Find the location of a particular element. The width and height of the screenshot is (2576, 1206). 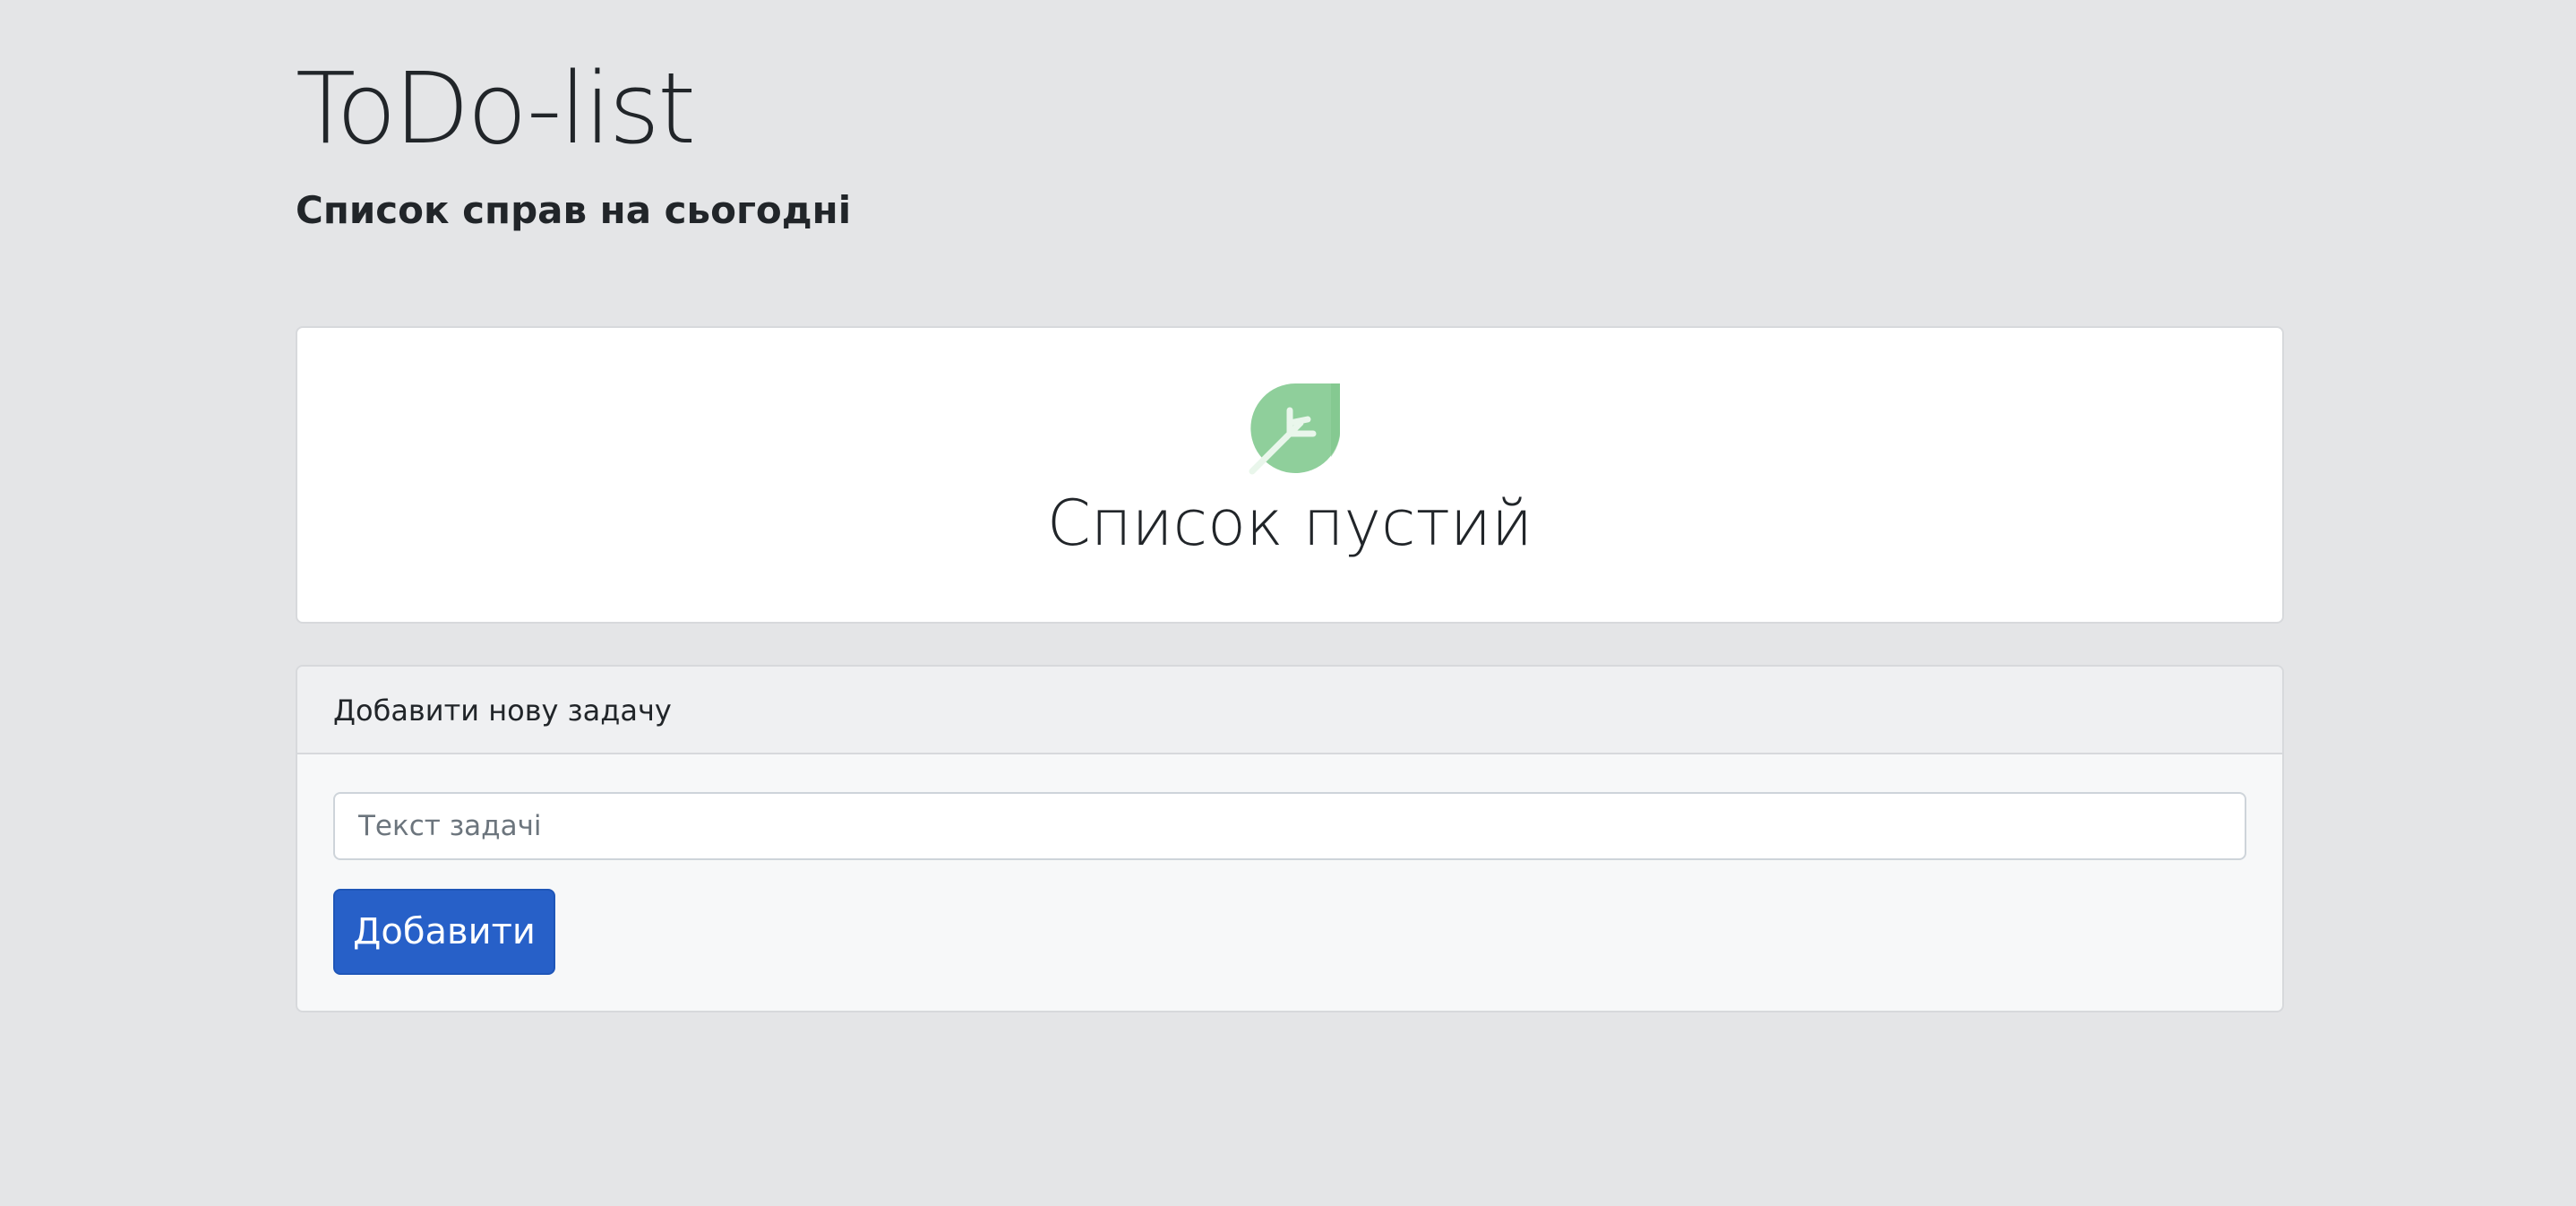

task-text-input is located at coordinates (1289, 826).